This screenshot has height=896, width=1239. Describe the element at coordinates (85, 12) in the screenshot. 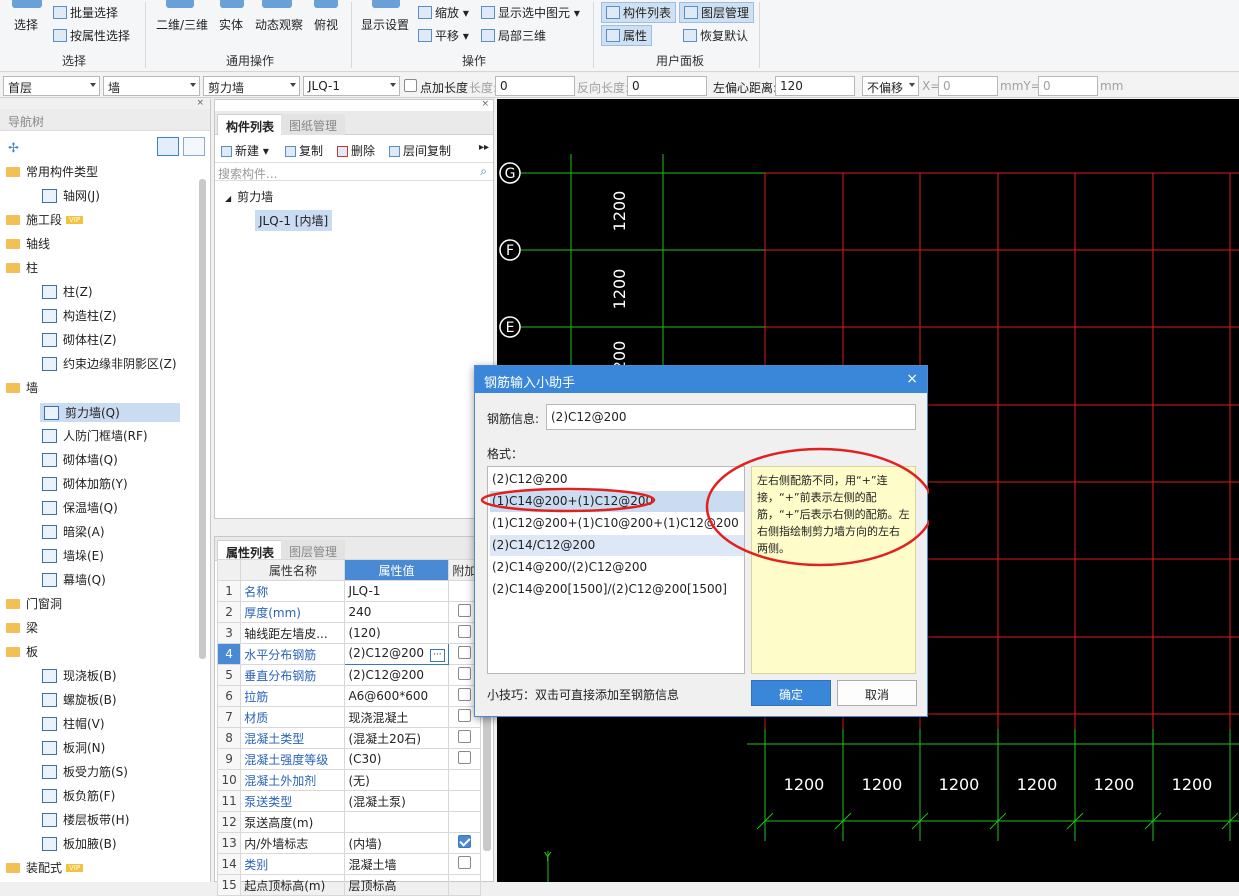

I see `batch-select-button: 批量选择` at that location.